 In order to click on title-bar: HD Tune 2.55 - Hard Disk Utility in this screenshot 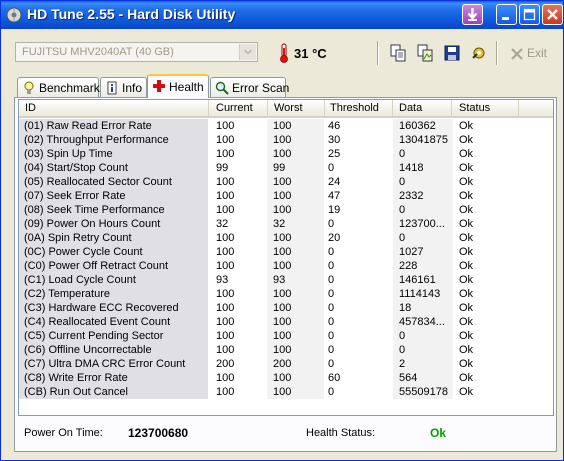, I will do `click(282, 15)`.